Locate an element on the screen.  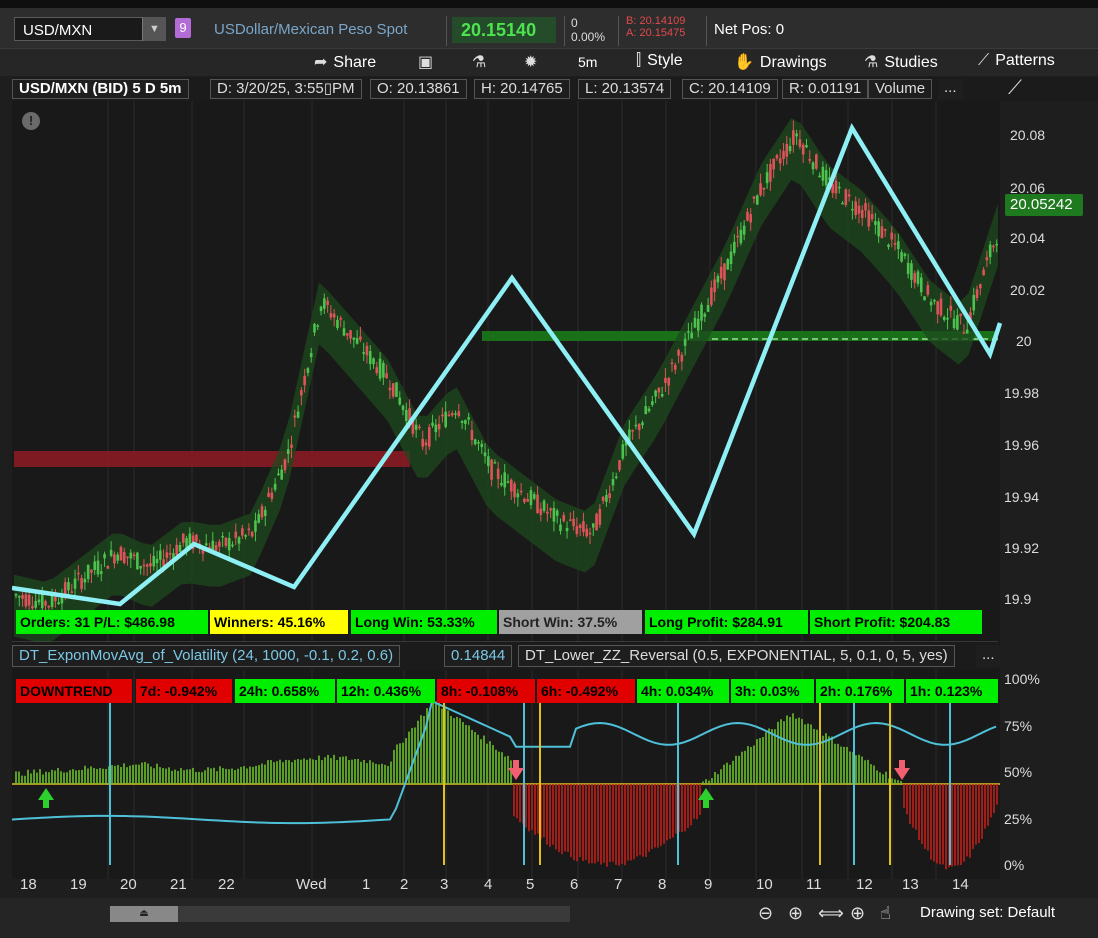
patterns-label: Patterns is located at coordinates (1025, 60).